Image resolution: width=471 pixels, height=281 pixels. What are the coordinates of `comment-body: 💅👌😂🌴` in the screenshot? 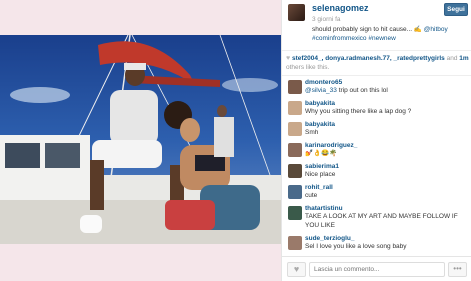 It's located at (321, 153).